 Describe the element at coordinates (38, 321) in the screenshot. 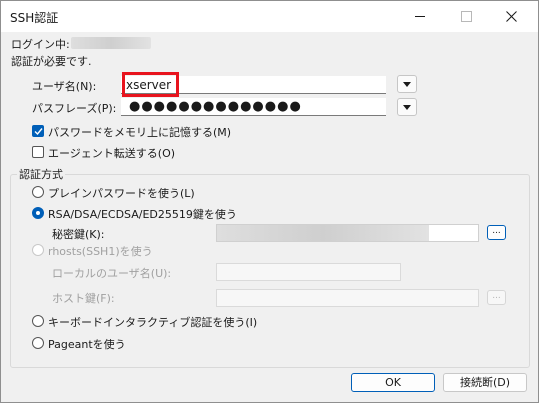

I see `keyboard-interactive-radio` at that location.